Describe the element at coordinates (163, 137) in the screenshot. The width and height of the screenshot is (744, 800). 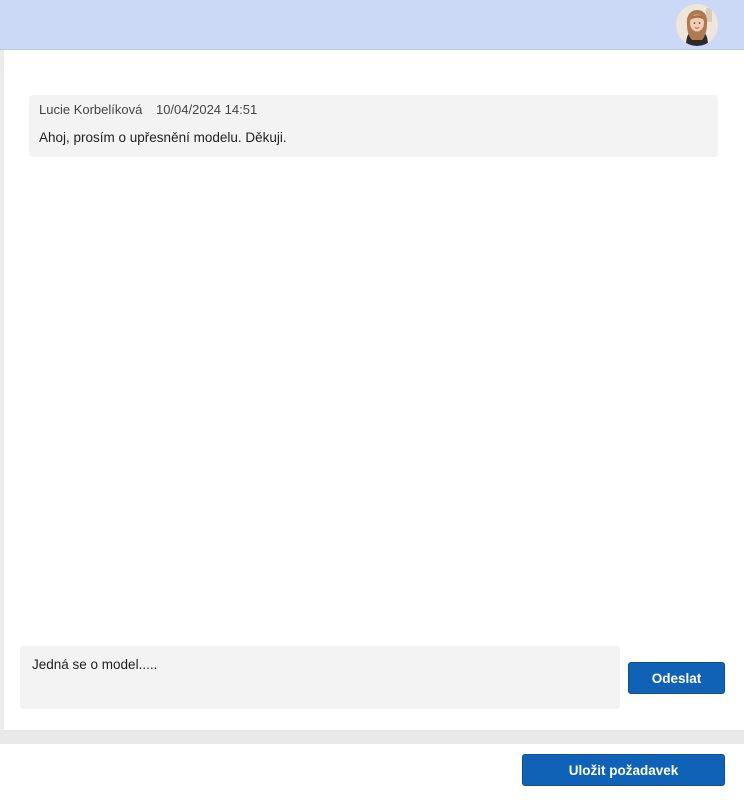
I see `message-text: Ahoj, prosím o upřesnění modelu. Děkuji.` at that location.